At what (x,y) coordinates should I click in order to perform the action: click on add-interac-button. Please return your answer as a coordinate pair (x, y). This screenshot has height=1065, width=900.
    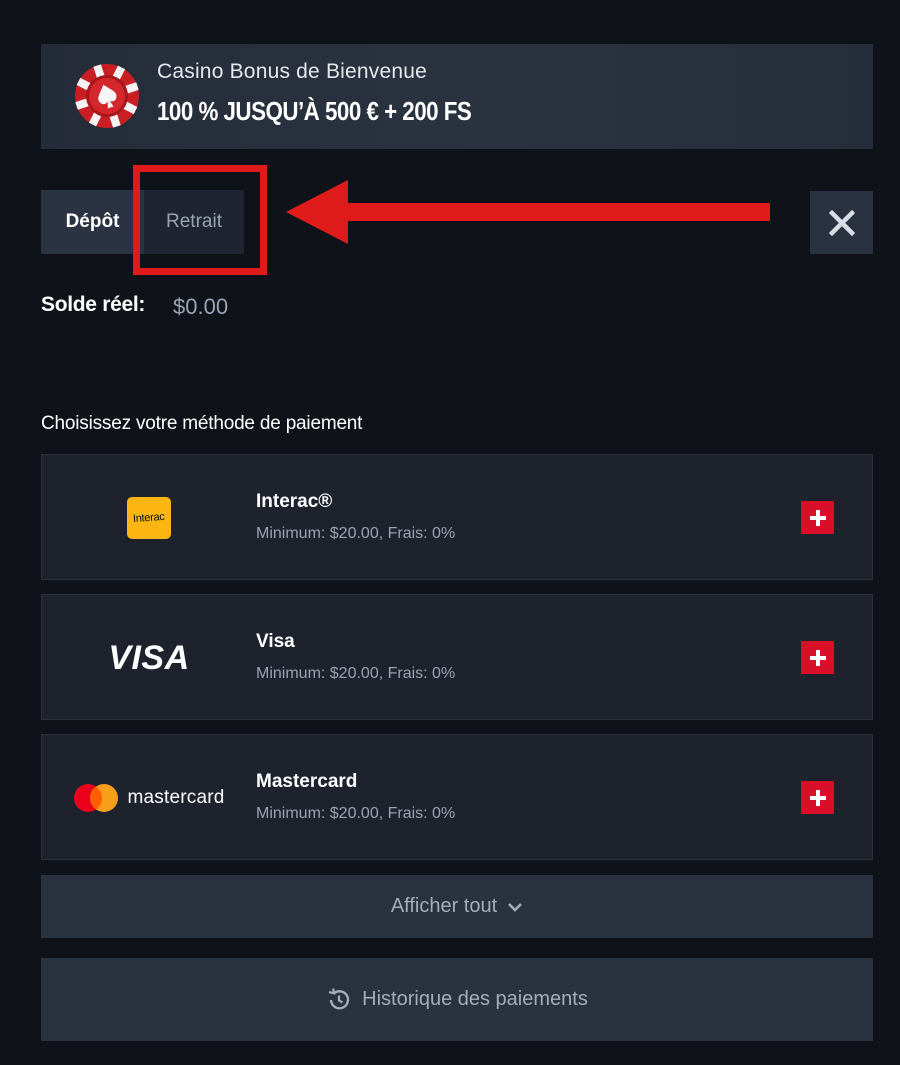
    Looking at the image, I should click on (817, 517).